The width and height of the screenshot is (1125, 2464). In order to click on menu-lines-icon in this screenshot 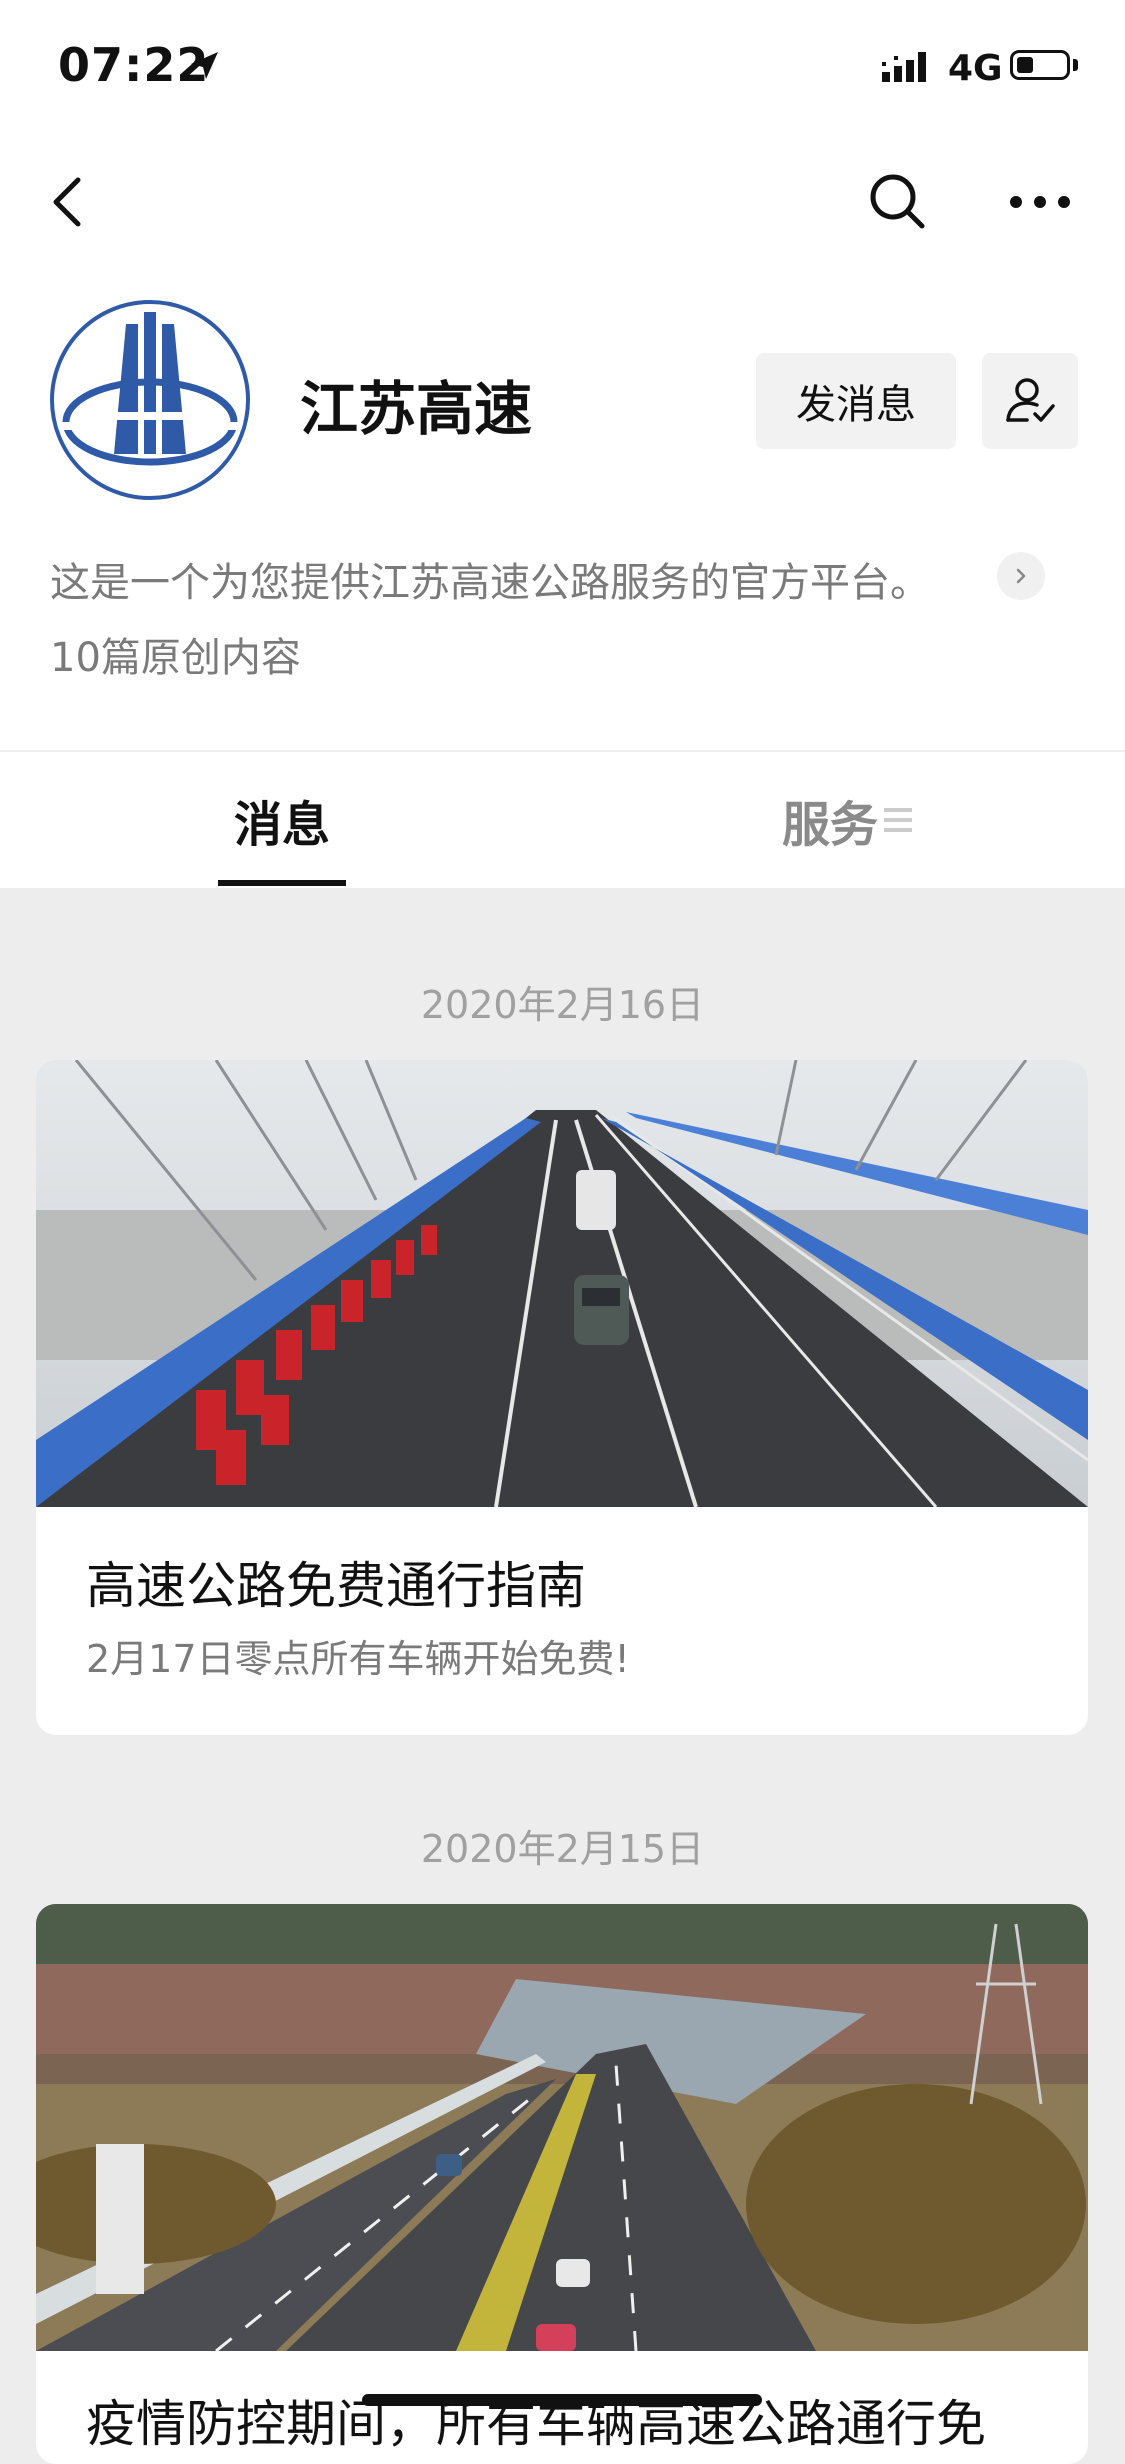, I will do `click(898, 820)`.